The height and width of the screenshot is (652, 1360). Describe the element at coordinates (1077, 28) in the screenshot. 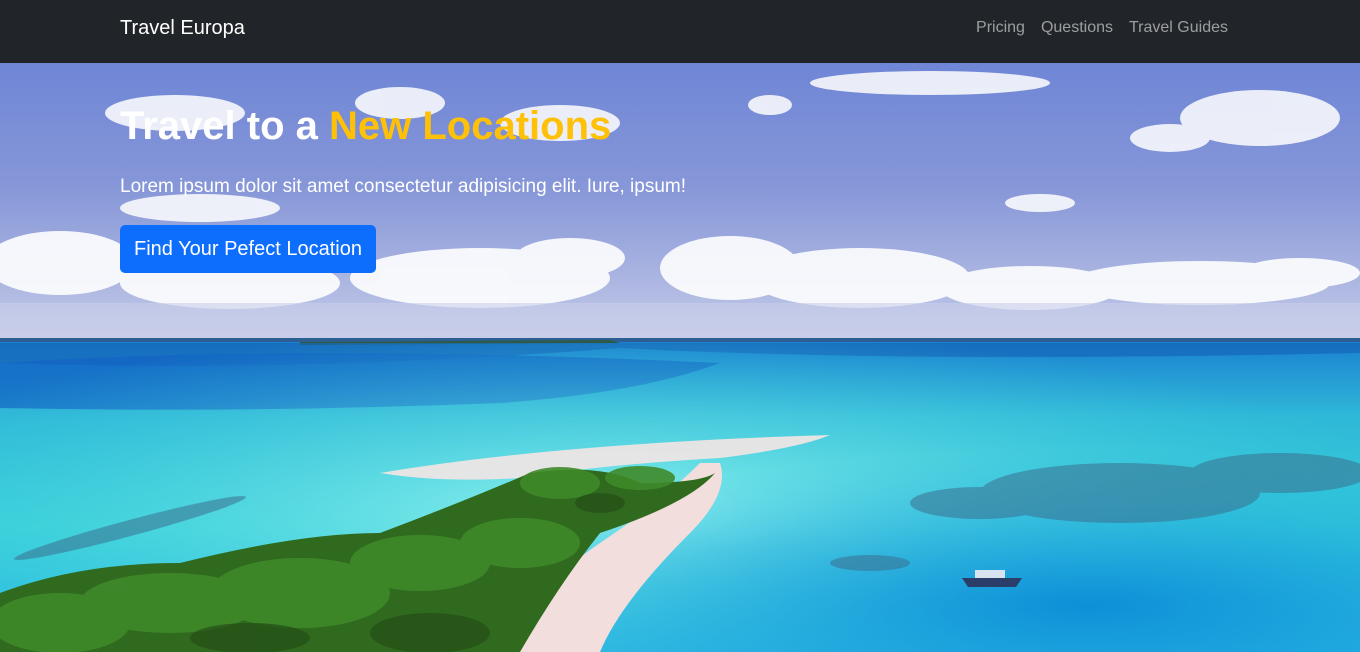

I see `nav-link-questions: Questions` at that location.